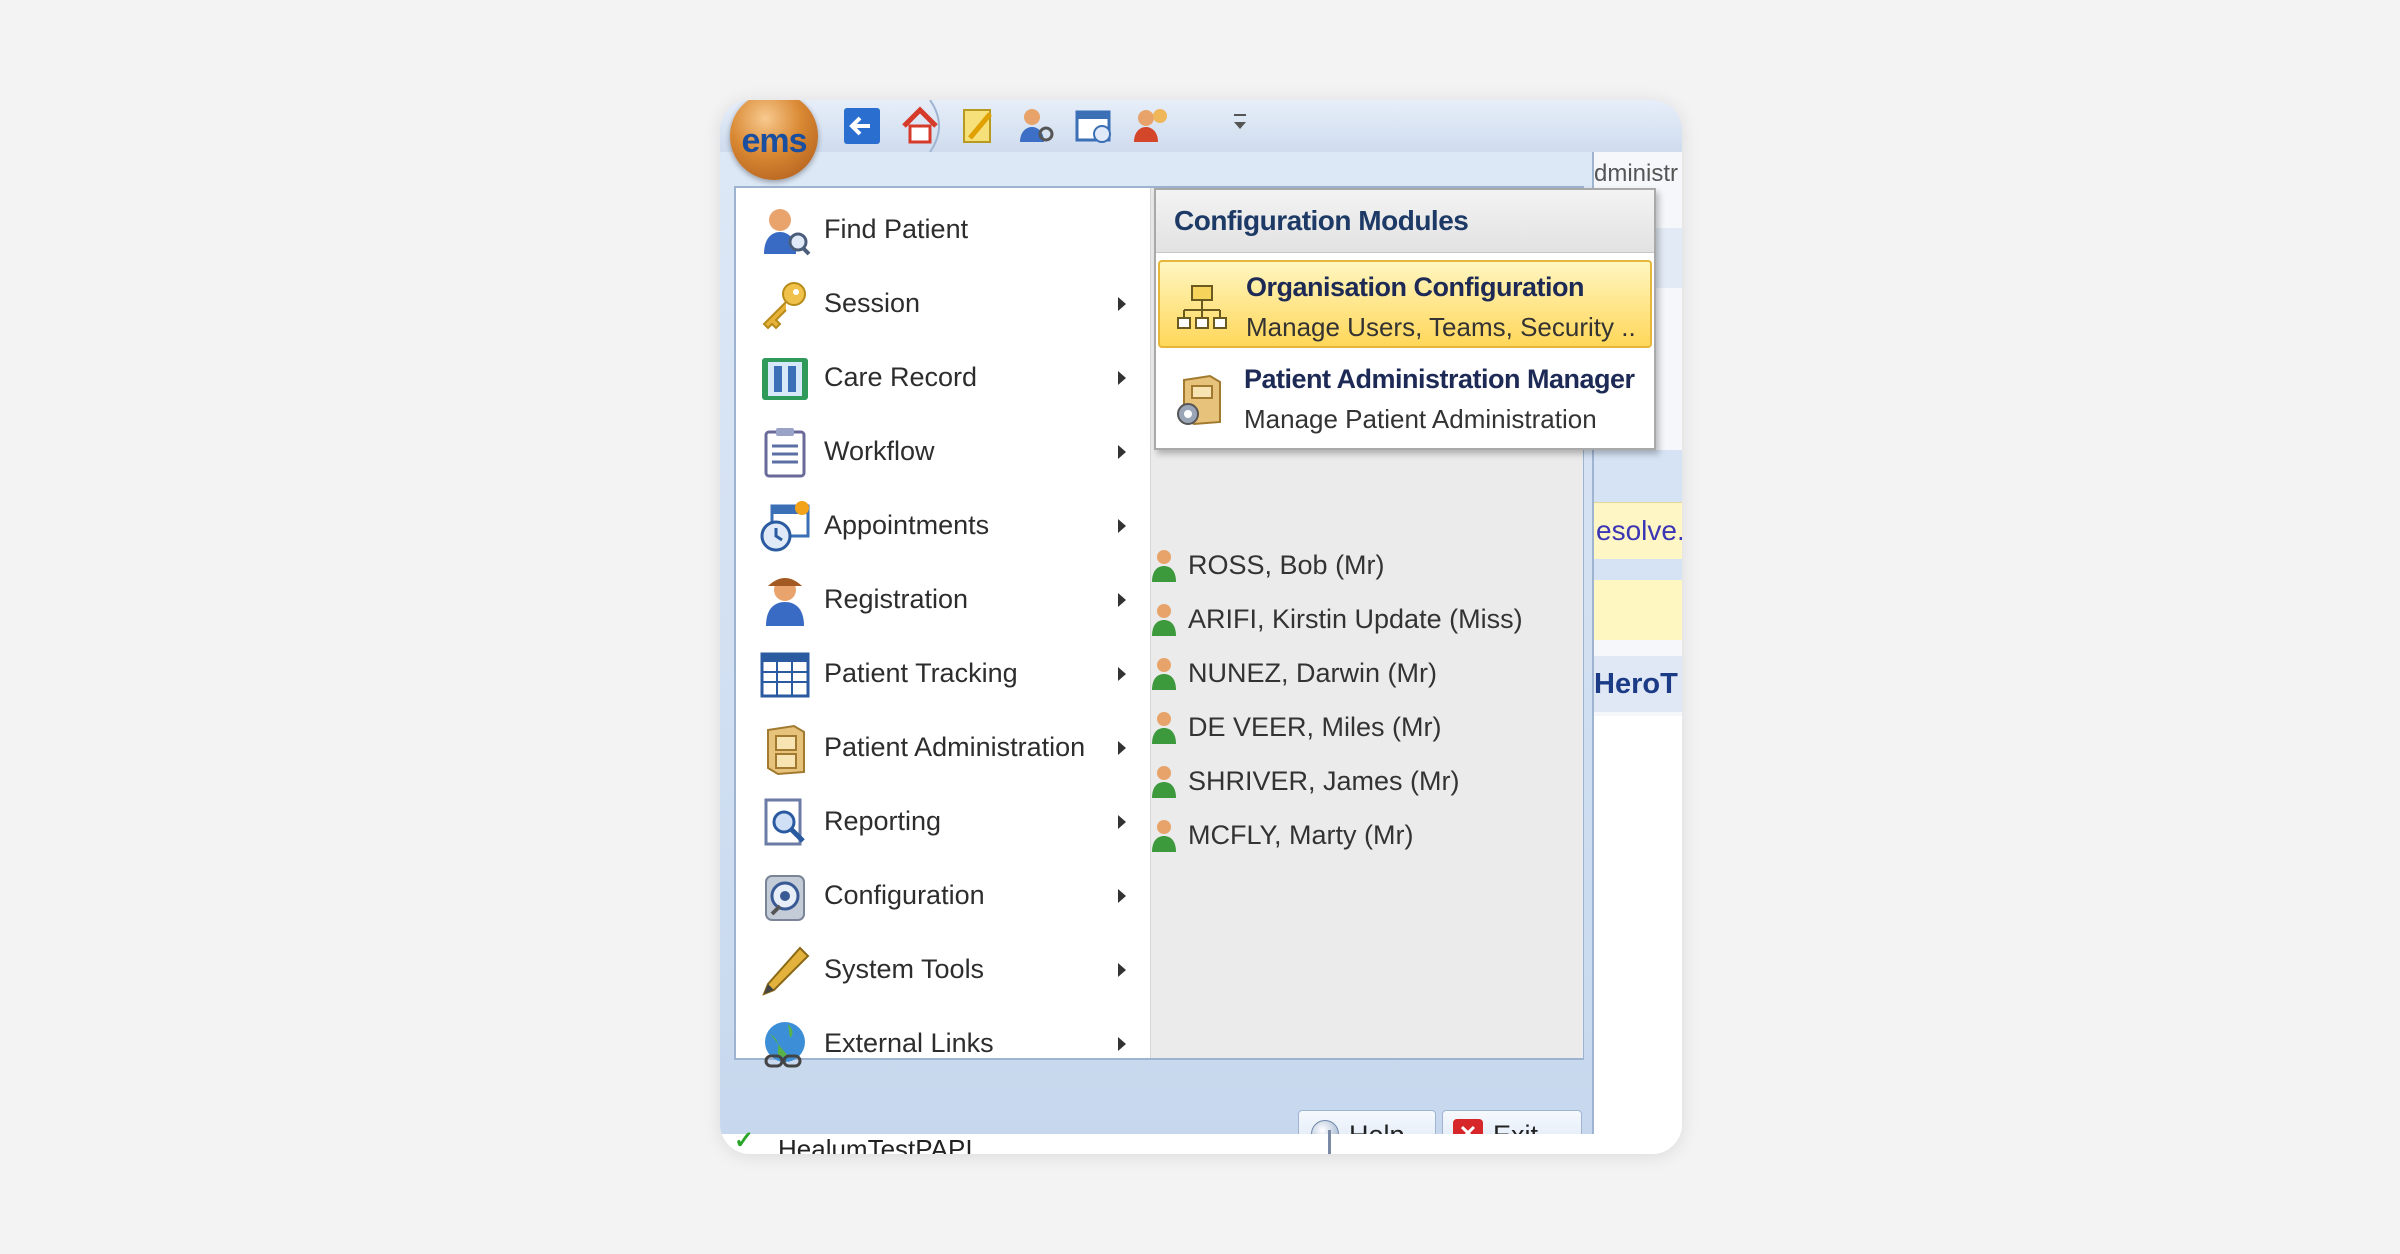 The image size is (2400, 1254). What do you see at coordinates (1152, 126) in the screenshot?
I see `user-group-icon` at bounding box center [1152, 126].